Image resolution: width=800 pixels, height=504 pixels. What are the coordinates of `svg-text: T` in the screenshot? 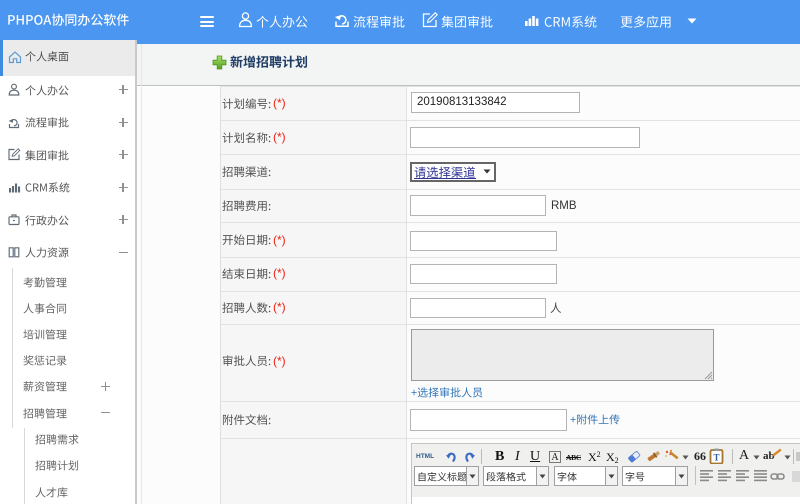 It's located at (716, 458).